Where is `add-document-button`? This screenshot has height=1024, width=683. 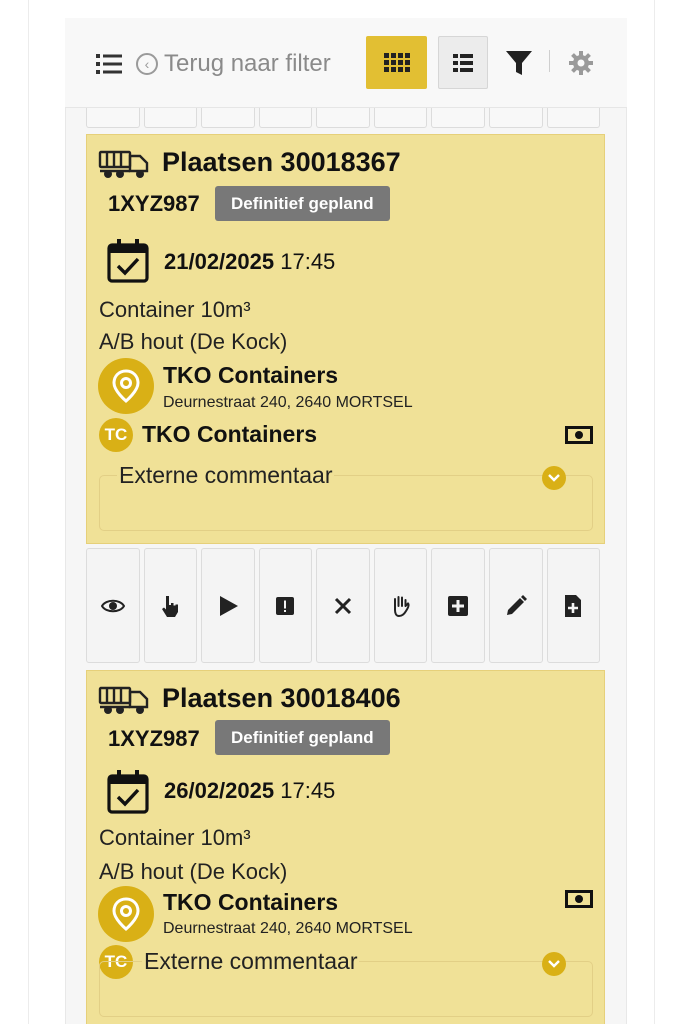
add-document-button is located at coordinates (573, 605).